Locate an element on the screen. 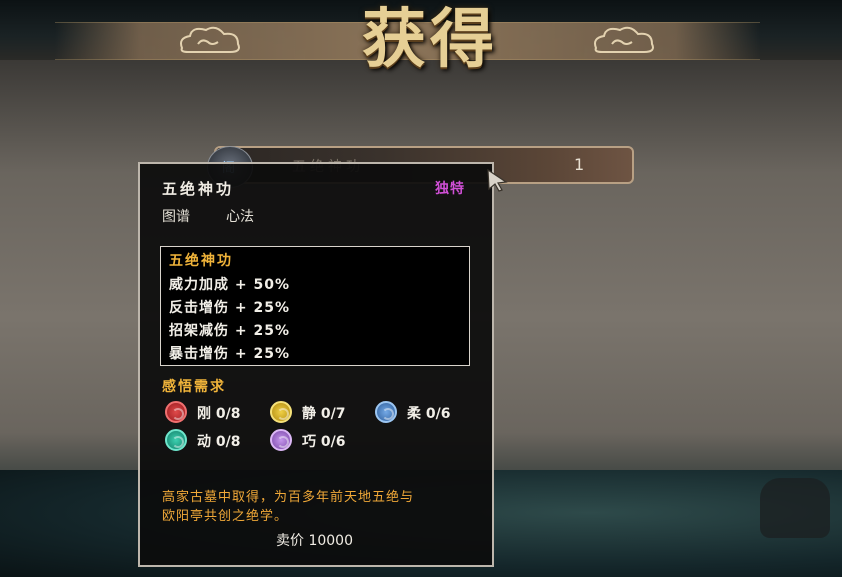  character-silhouette is located at coordinates (795, 508).